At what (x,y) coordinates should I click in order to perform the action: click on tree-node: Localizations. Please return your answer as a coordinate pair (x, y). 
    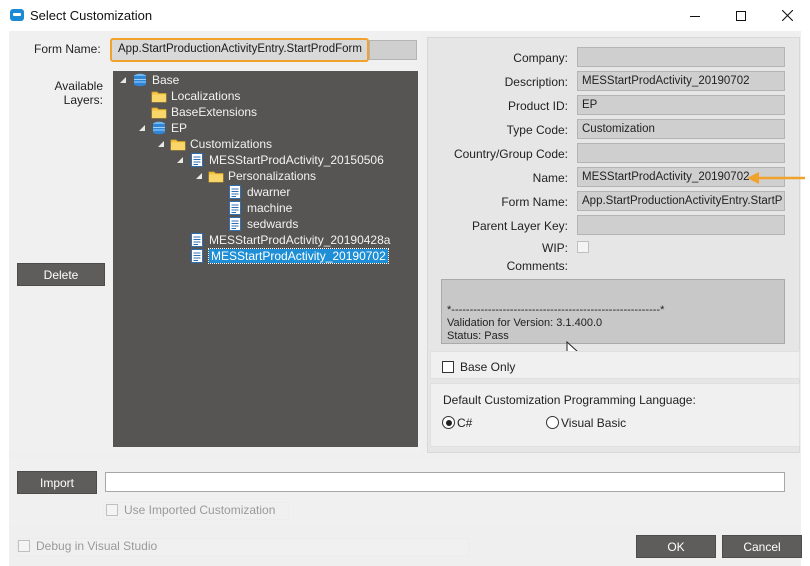
    Looking at the image, I should click on (188, 96).